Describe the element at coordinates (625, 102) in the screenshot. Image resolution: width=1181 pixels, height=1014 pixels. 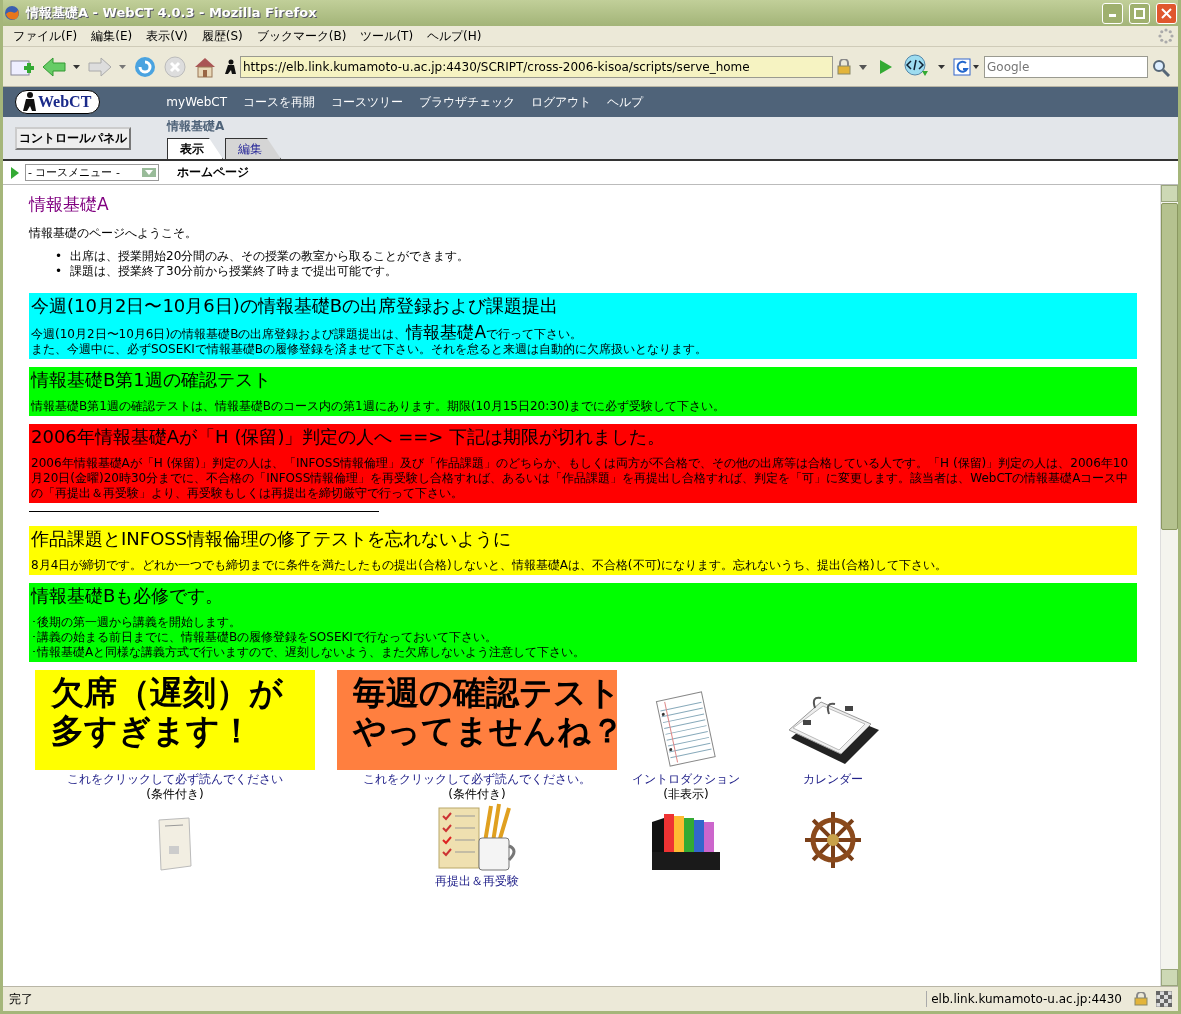
I see `header-link: ヘルプ` at that location.